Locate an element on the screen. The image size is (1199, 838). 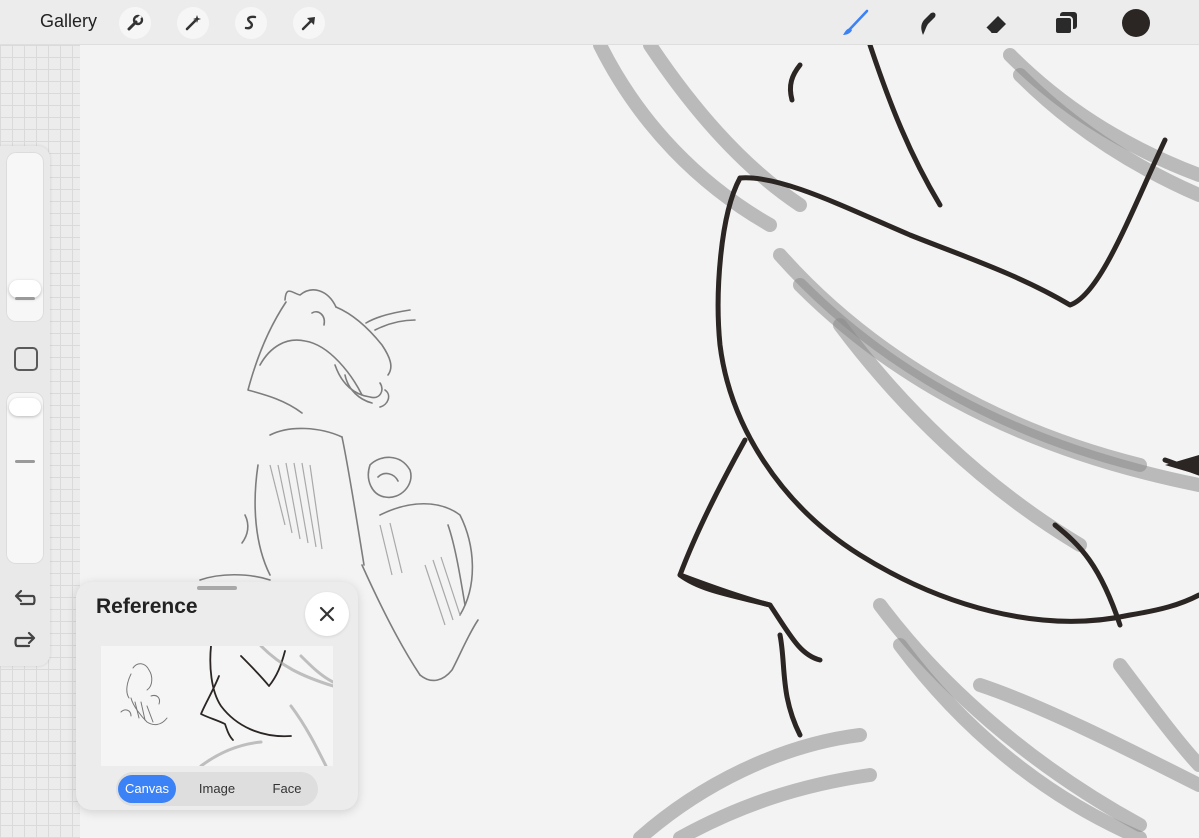
undo-icon is located at coordinates (25, 599).